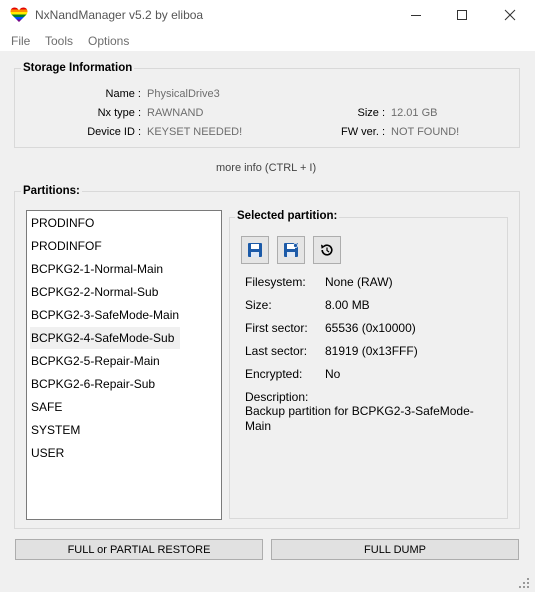 This screenshot has height=592, width=535. What do you see at coordinates (333, 374) in the screenshot?
I see `encrypted-value: No` at bounding box center [333, 374].